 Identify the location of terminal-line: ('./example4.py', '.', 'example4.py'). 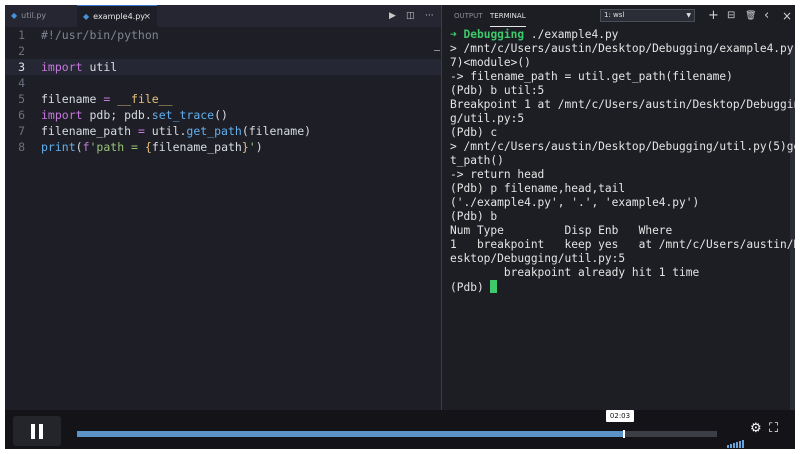
(575, 202).